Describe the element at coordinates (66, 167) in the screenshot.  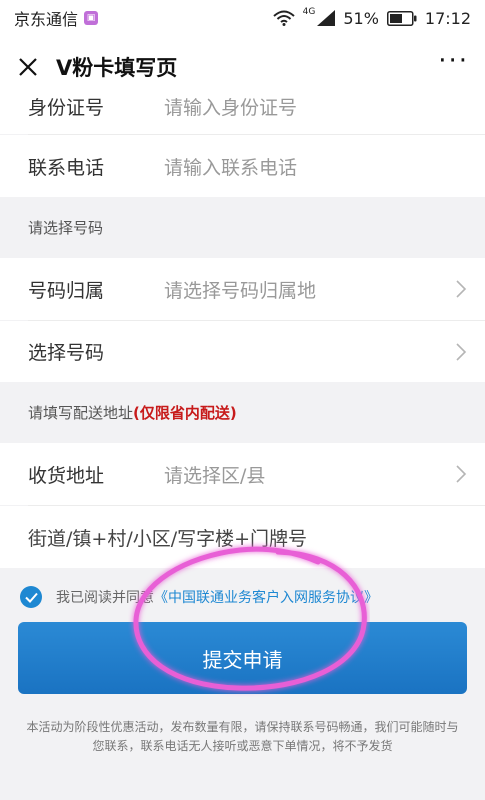
I see `phone-label: 联系电话` at that location.